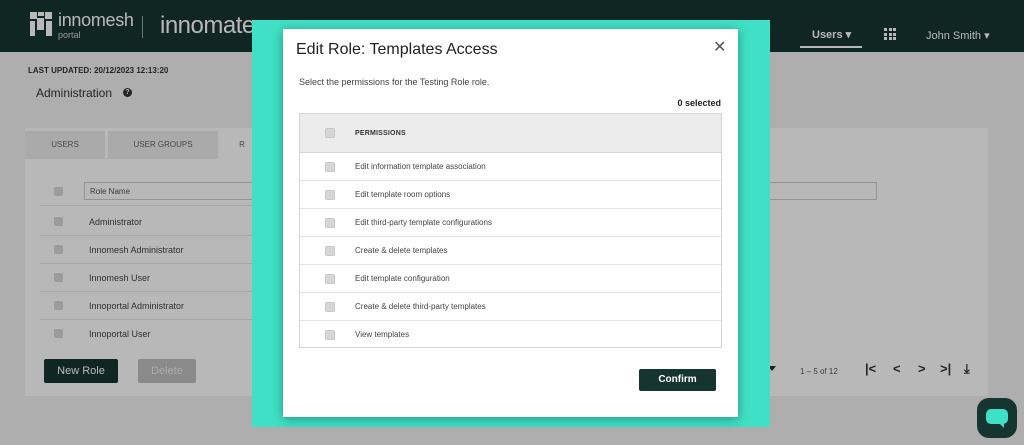 This screenshot has width=1024, height=445. Describe the element at coordinates (420, 166) in the screenshot. I see `permission-label: Edit information template association` at that location.